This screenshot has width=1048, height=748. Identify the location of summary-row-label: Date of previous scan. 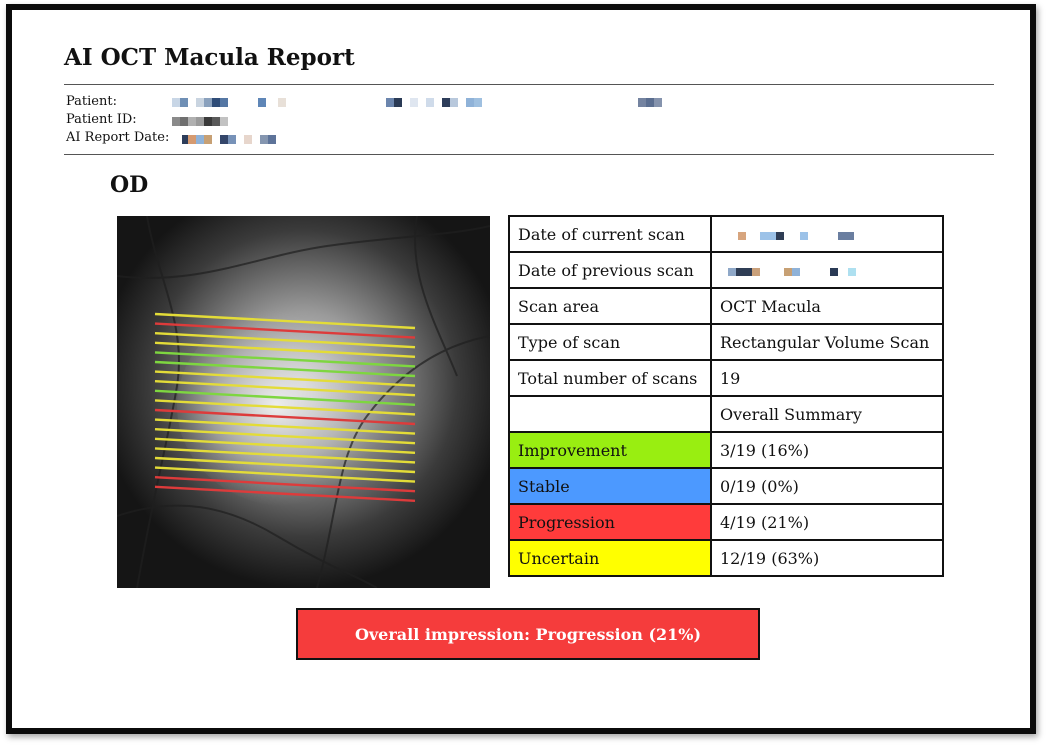
(610, 270).